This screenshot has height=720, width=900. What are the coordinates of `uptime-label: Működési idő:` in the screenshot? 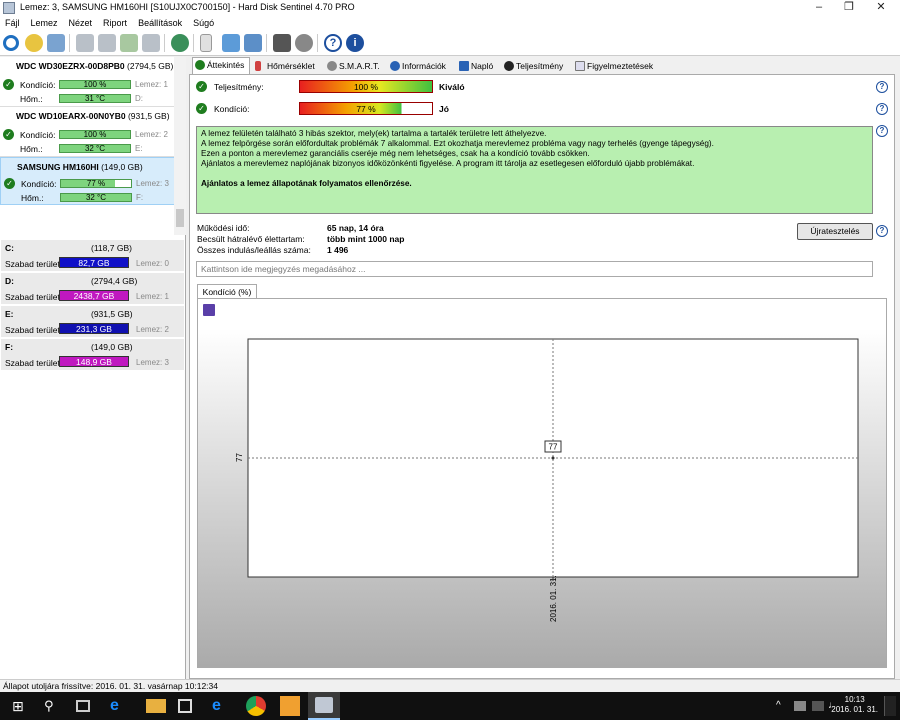 It's located at (223, 228).